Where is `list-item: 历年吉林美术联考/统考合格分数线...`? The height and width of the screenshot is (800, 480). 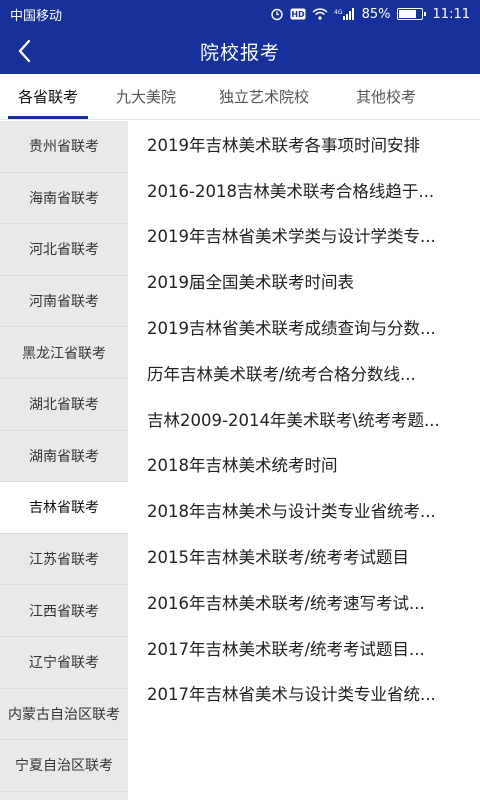 list-item: 历年吉林美术联考/统考合格分数线... is located at coordinates (304, 373).